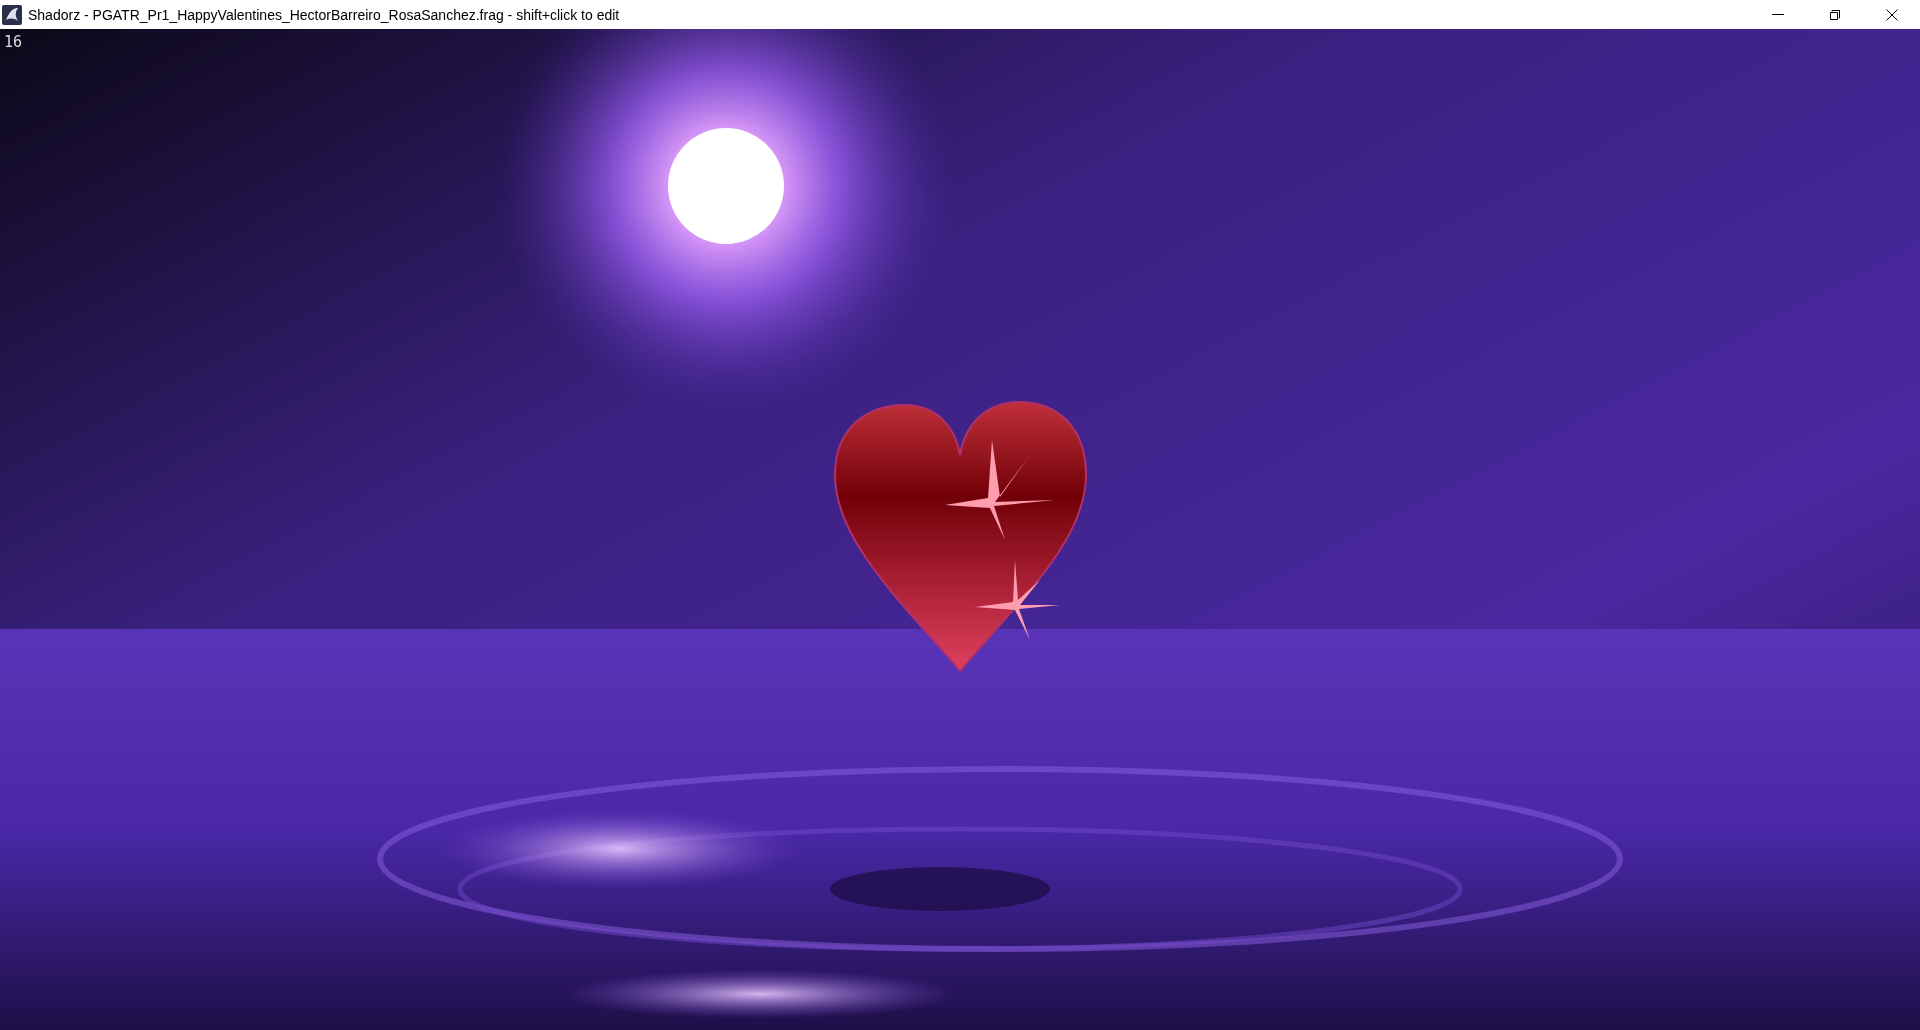 The height and width of the screenshot is (1030, 1920). Describe the element at coordinates (12, 14) in the screenshot. I see `app-logo-icon` at that location.